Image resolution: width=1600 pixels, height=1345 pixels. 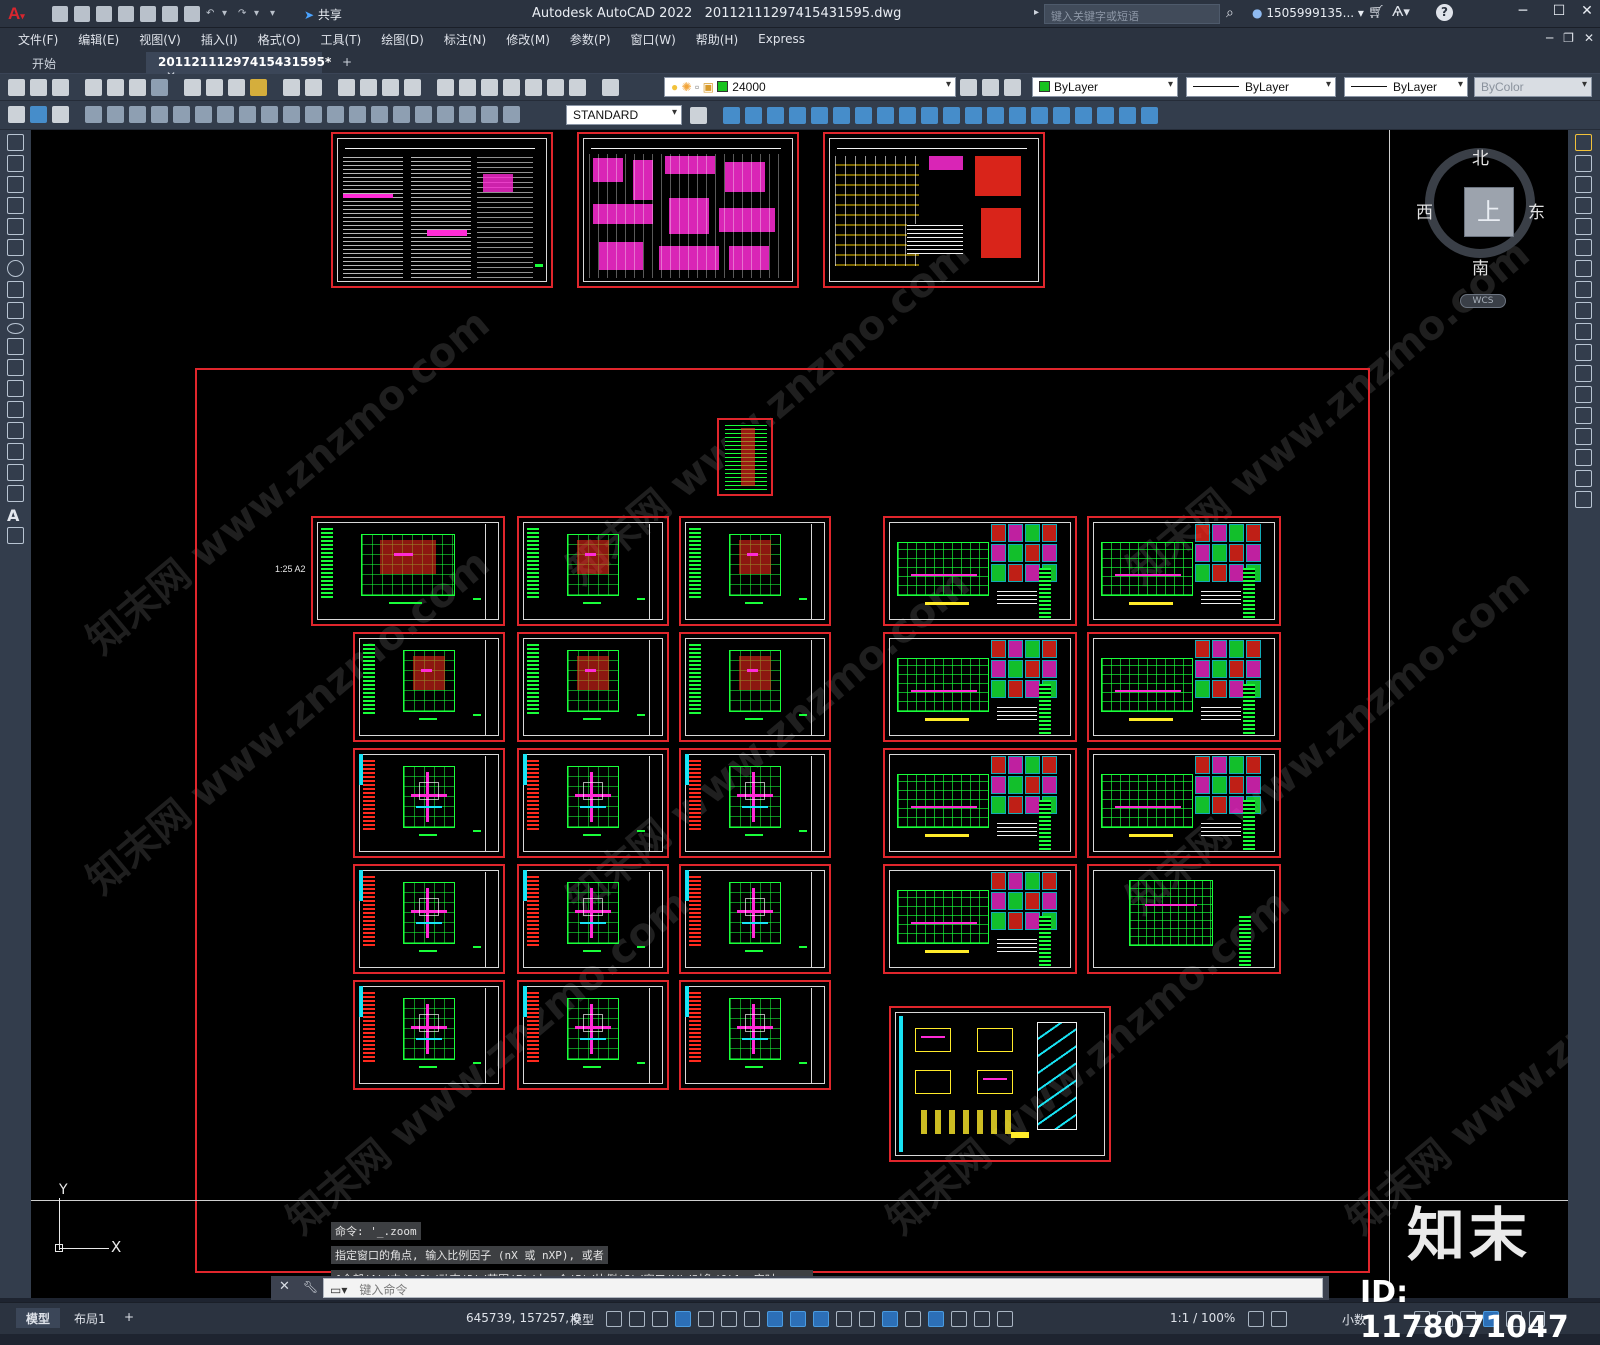 What do you see at coordinates (1039, 115) in the screenshot?
I see `subtract-icon` at bounding box center [1039, 115].